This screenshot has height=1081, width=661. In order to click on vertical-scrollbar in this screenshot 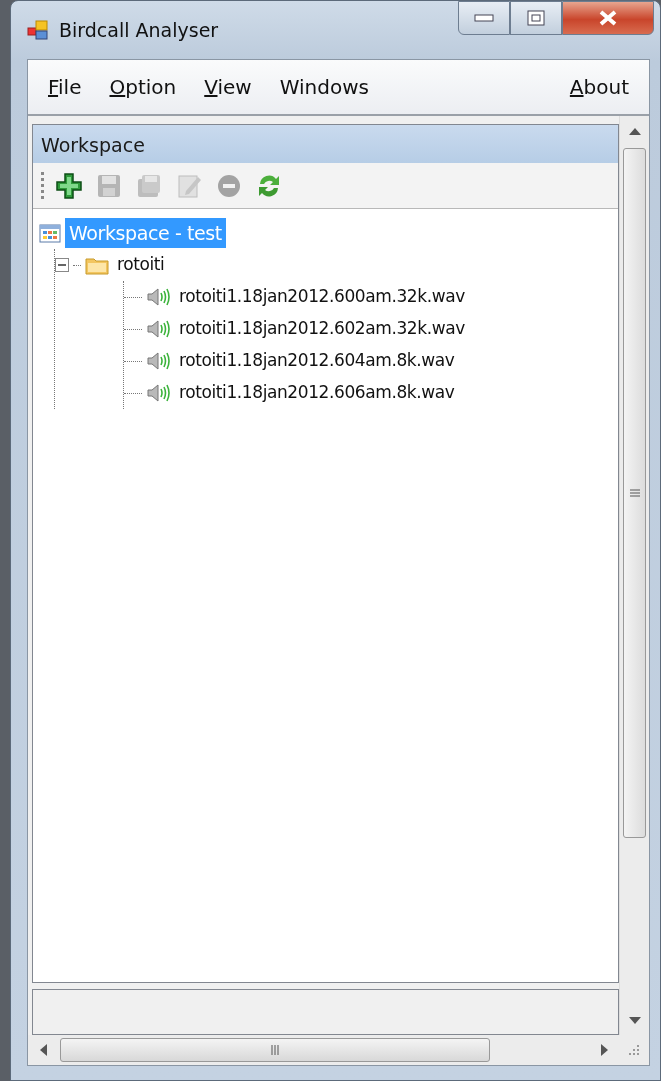, I will do `click(634, 575)`.